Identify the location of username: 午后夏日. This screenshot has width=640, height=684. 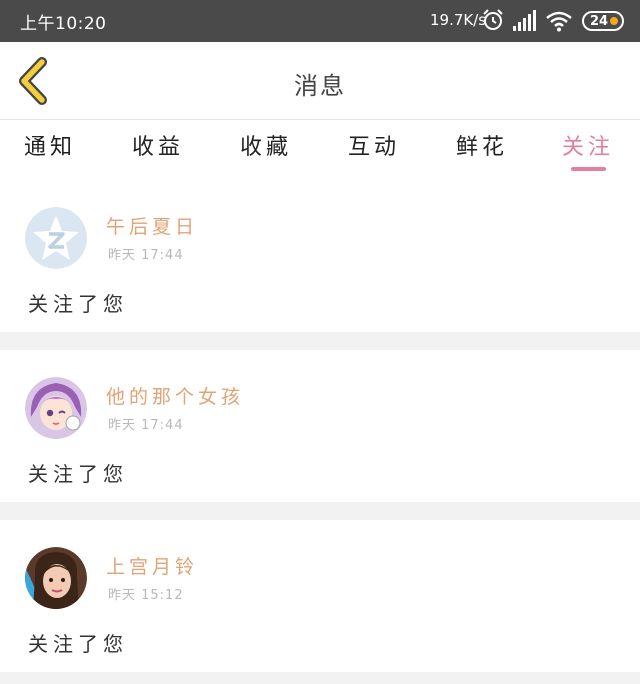
(152, 225).